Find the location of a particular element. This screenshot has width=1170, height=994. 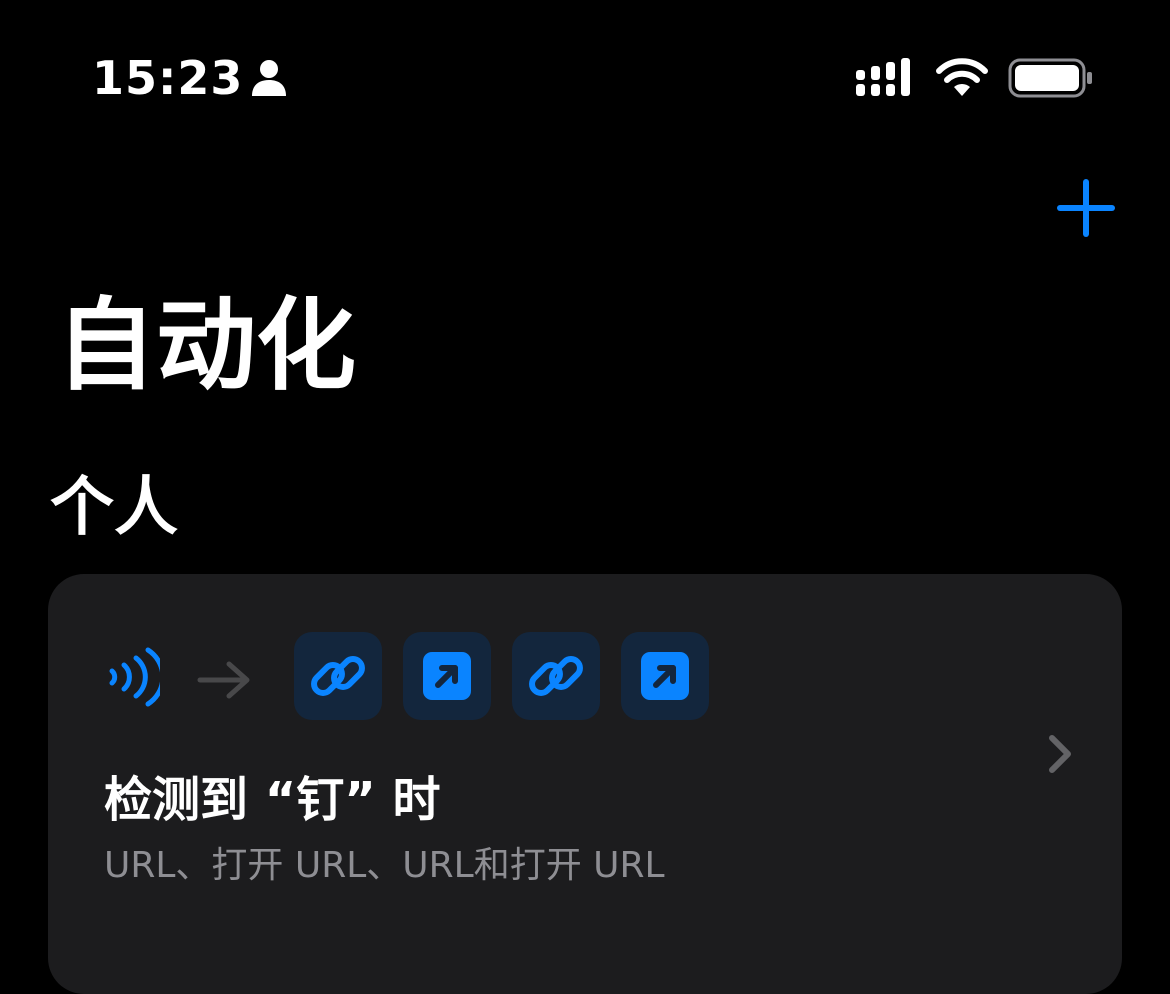

status-time: 15:23 is located at coordinates (168, 78).